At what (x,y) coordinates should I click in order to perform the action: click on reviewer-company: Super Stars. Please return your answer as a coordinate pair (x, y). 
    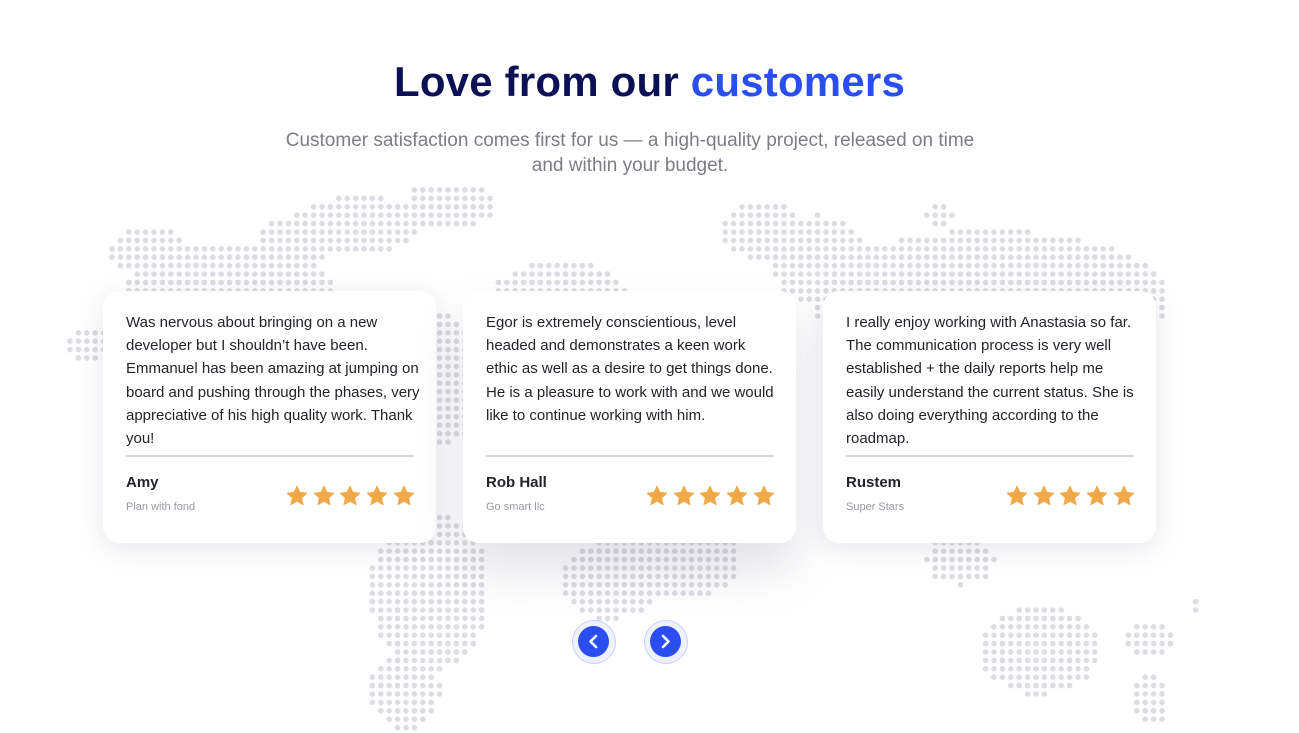
    Looking at the image, I should click on (875, 507).